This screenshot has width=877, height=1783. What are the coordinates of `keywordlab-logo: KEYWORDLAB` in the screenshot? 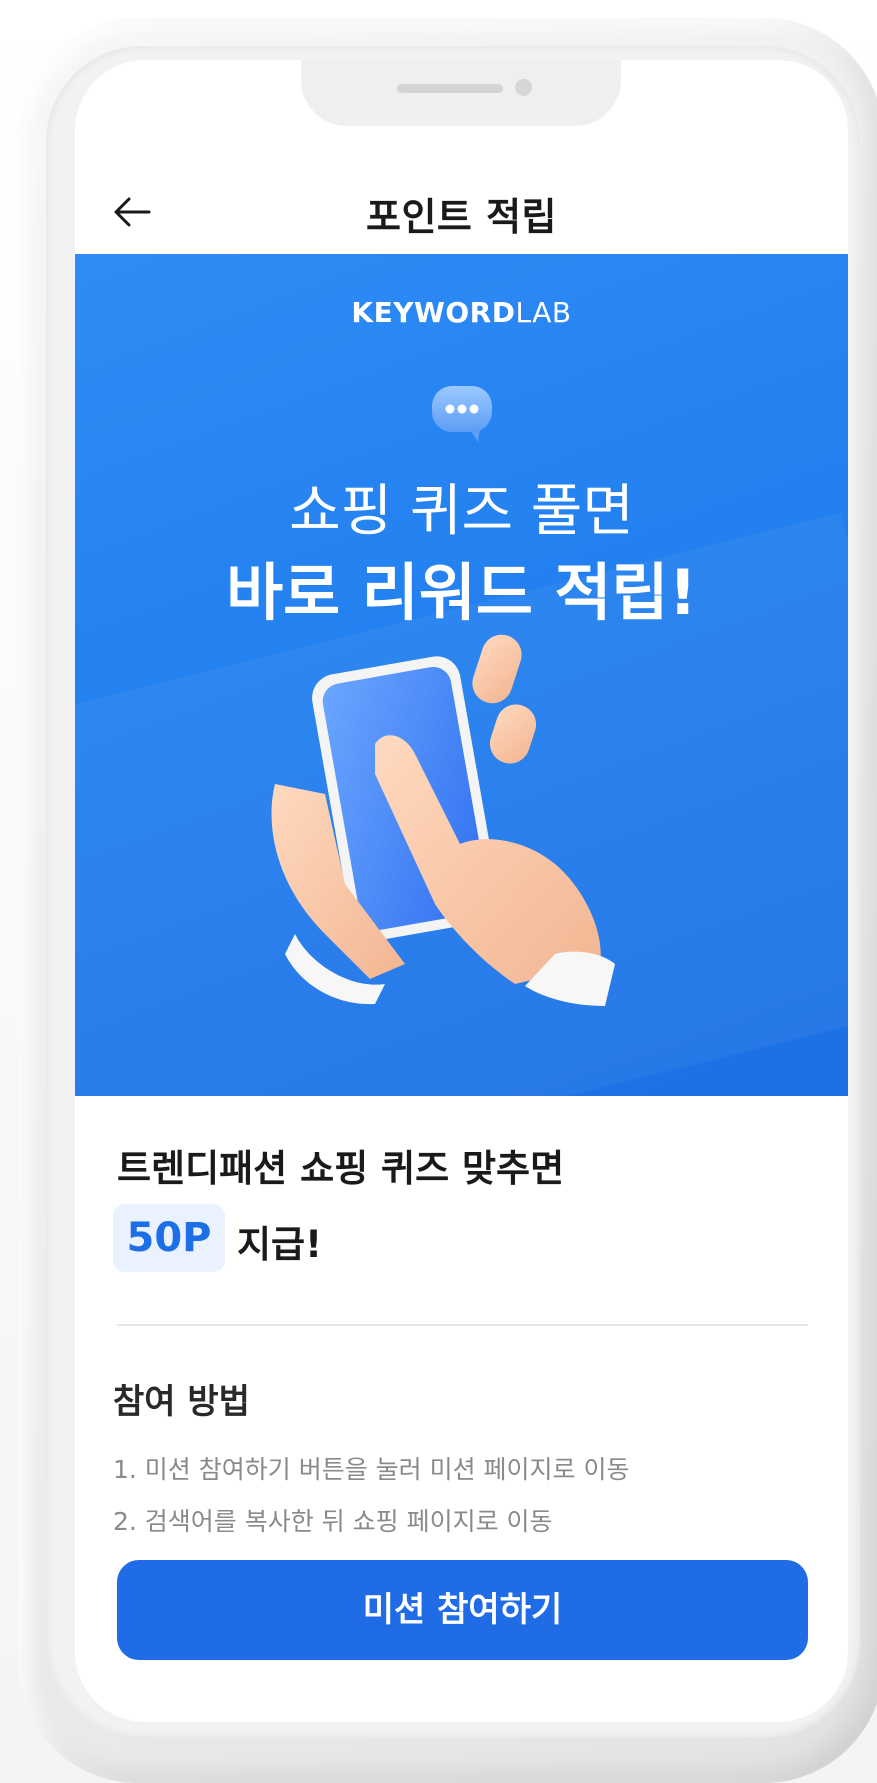 It's located at (461, 312).